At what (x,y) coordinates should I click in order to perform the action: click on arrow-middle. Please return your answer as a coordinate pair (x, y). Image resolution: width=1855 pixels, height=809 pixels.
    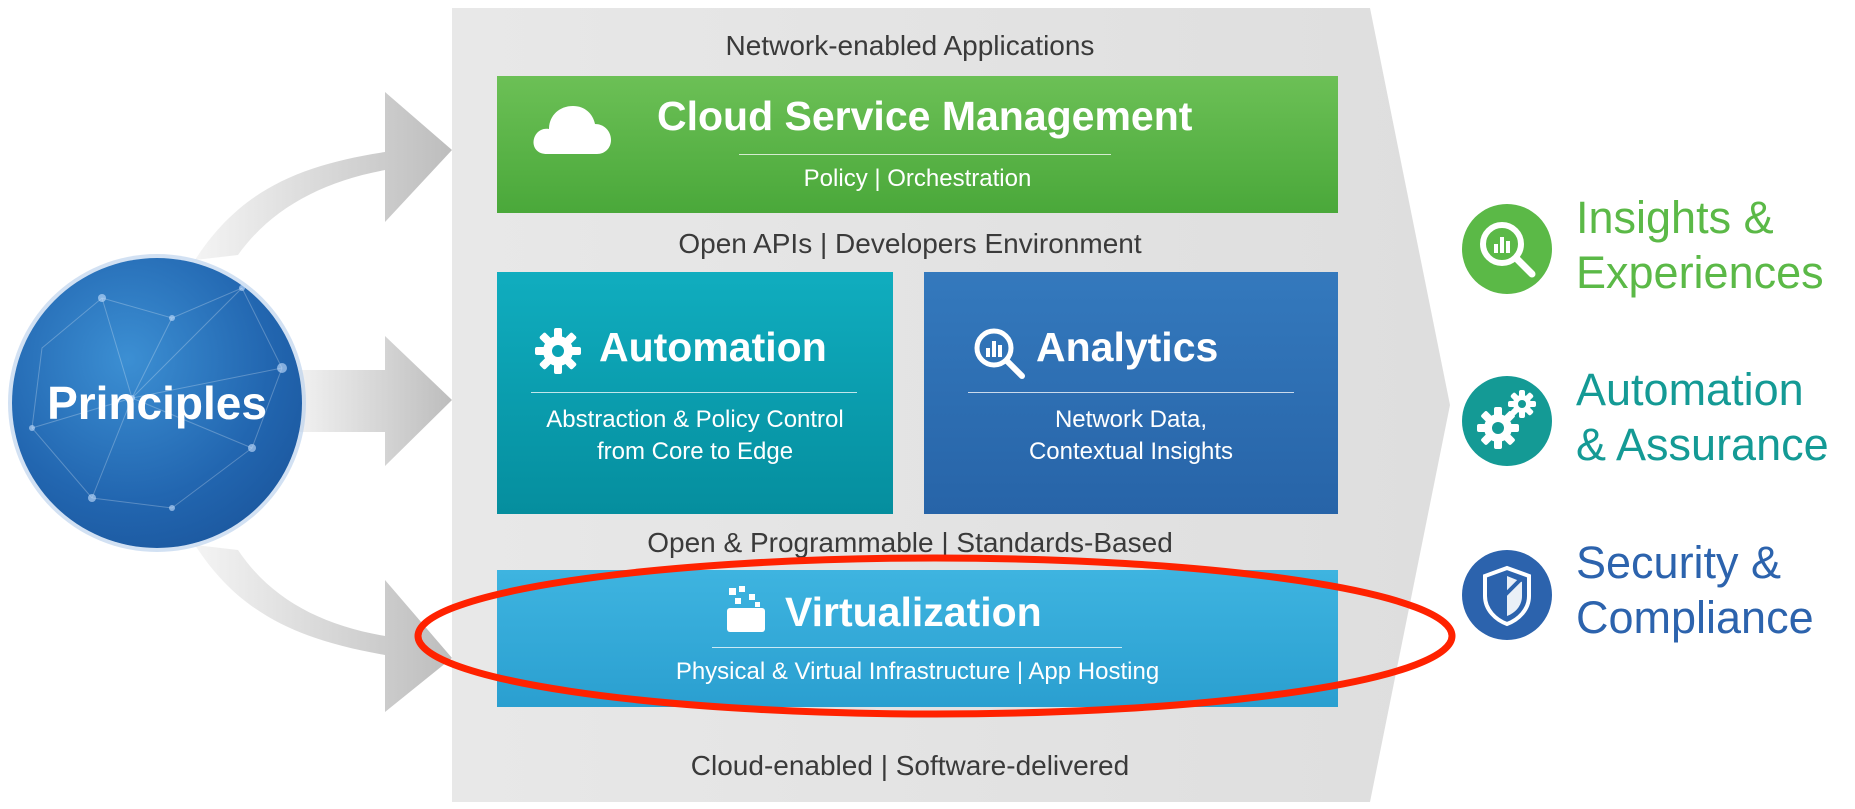
    Looking at the image, I should click on (371, 401).